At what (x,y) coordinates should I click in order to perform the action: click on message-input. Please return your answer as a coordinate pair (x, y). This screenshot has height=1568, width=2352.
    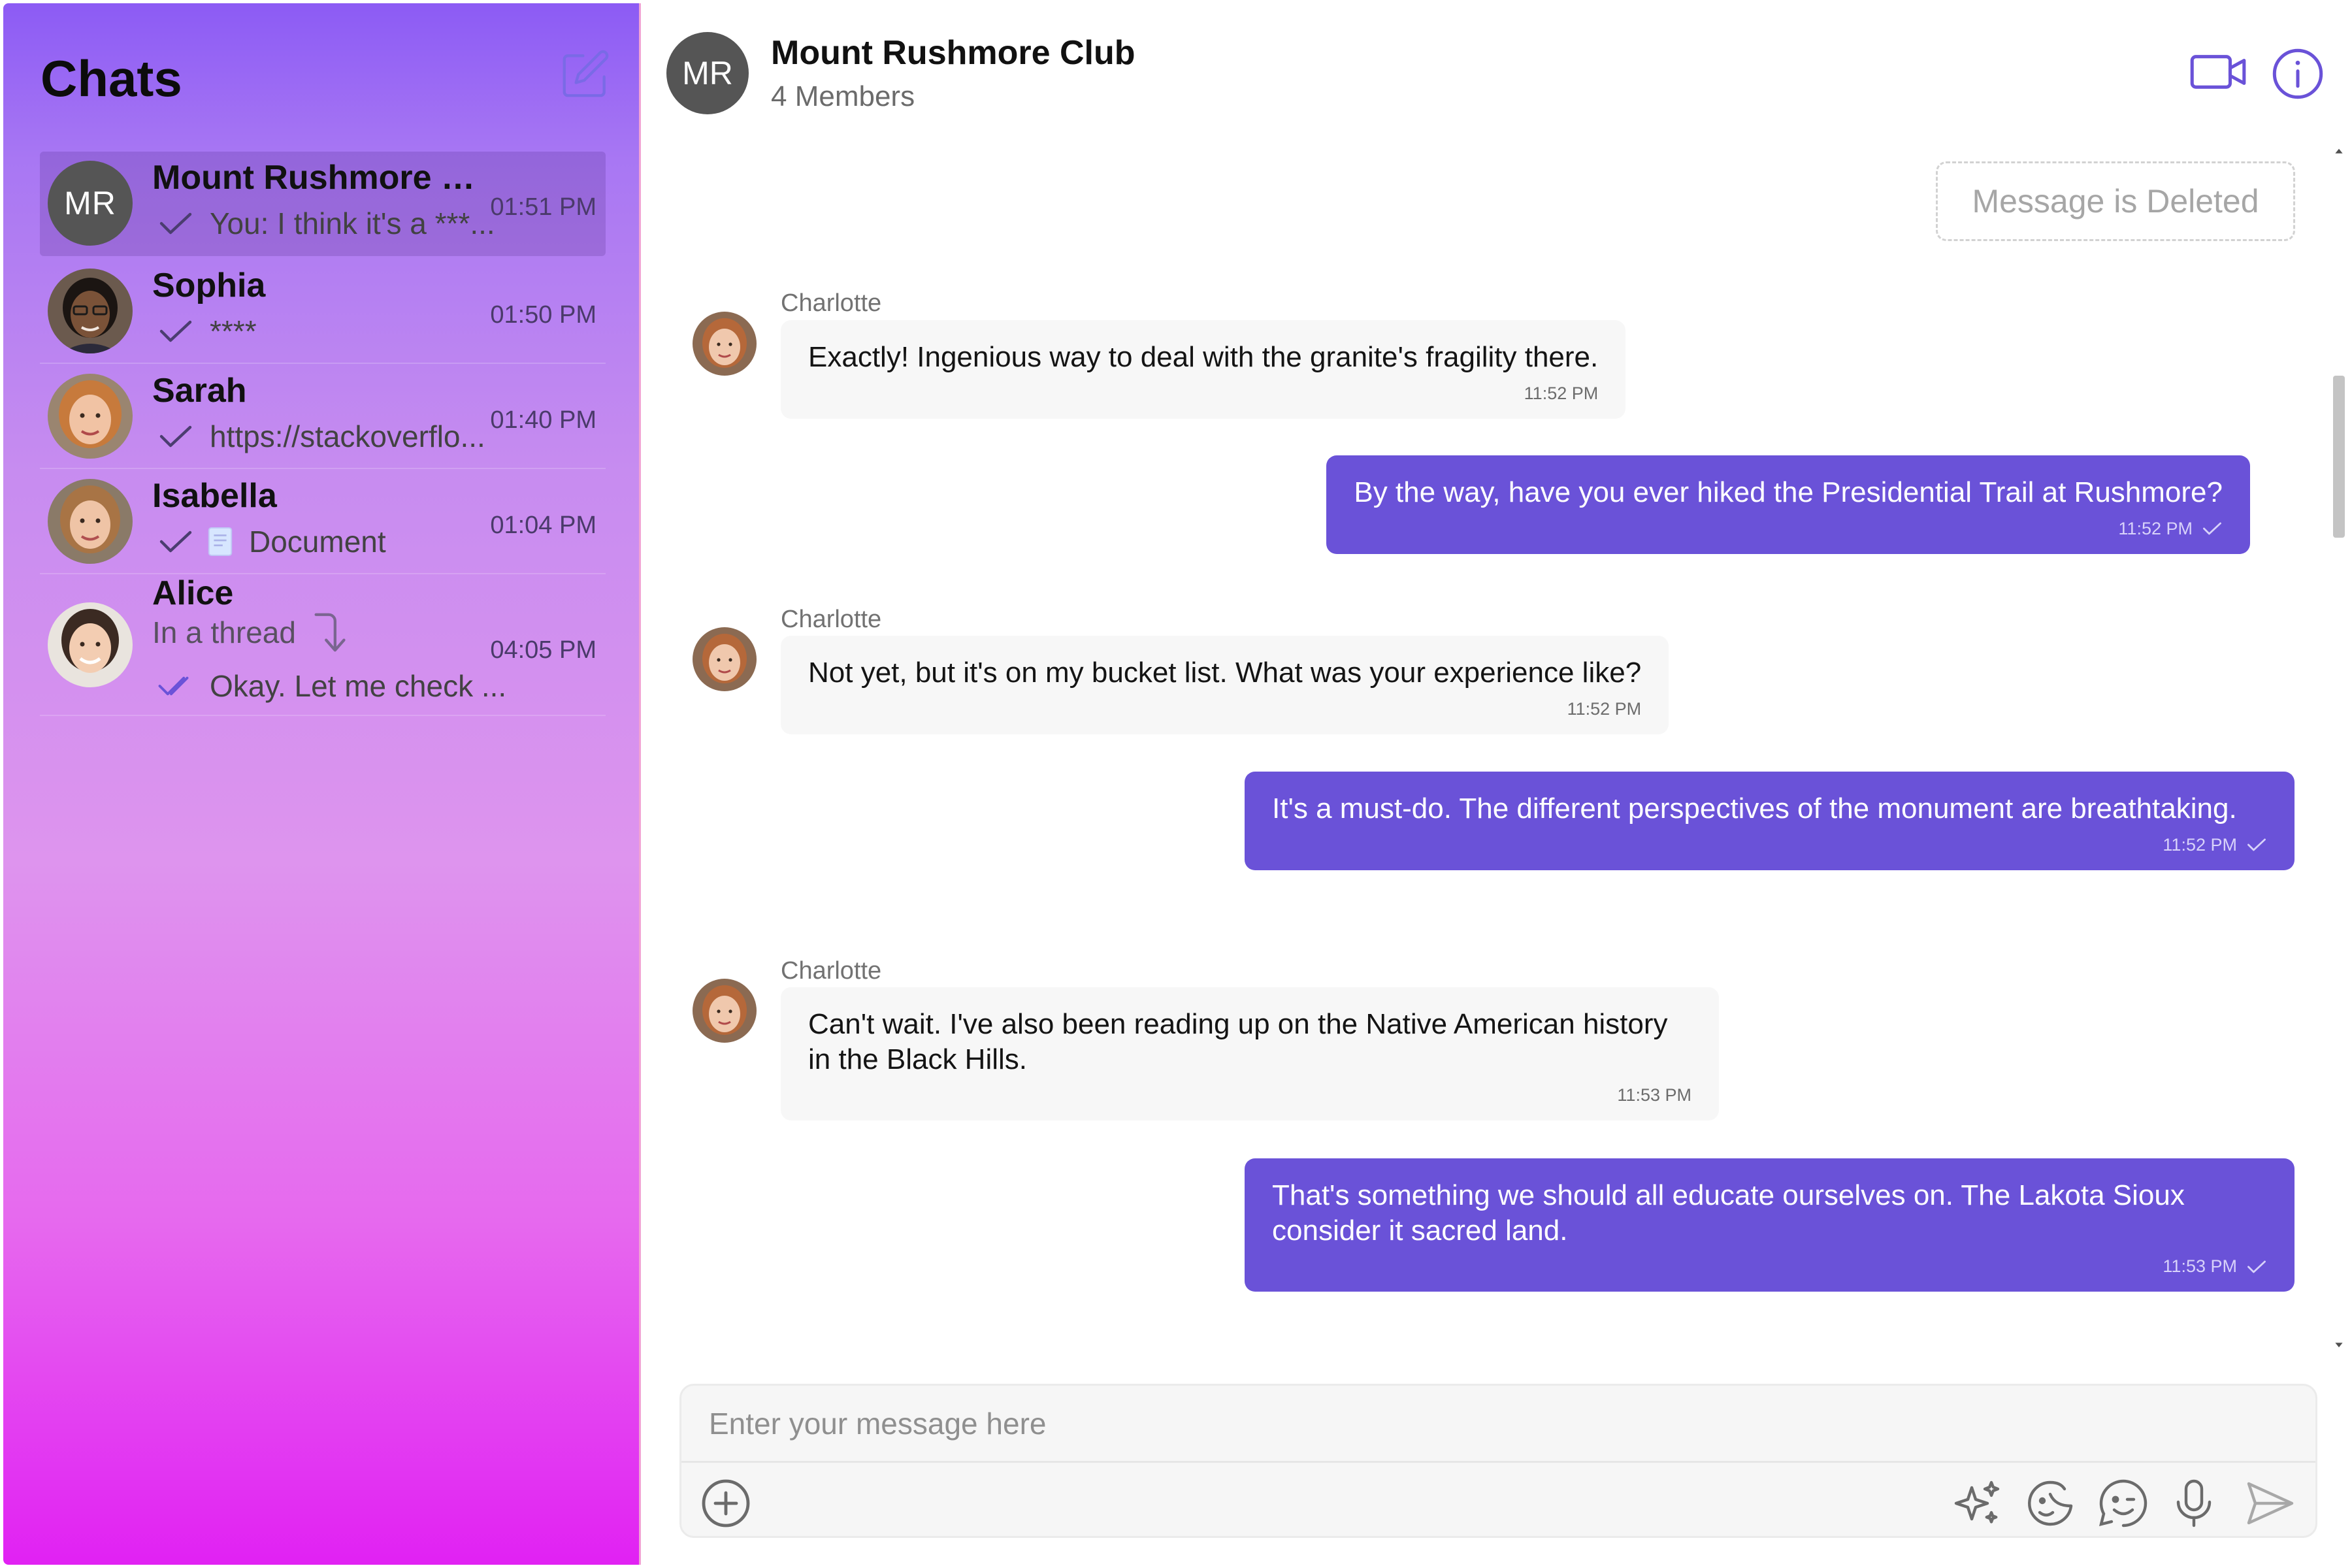
    Looking at the image, I should click on (1498, 1424).